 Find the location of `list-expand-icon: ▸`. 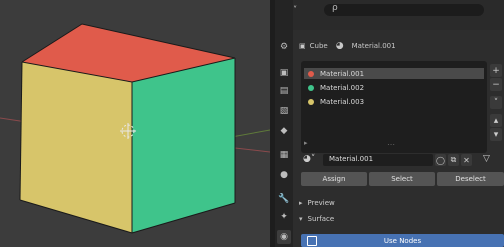

list-expand-icon: ▸ is located at coordinates (306, 143).